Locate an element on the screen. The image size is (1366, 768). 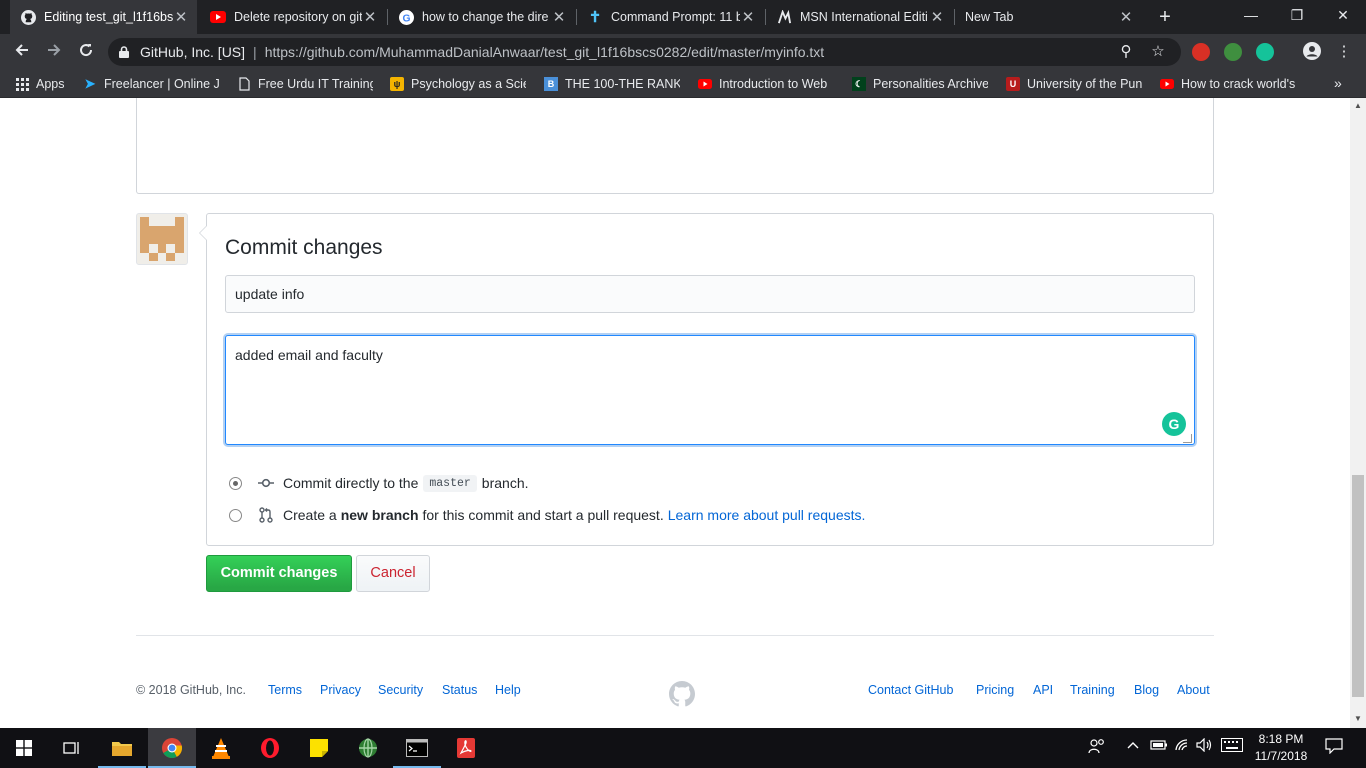
file-explorer-icon is located at coordinates (122, 748).